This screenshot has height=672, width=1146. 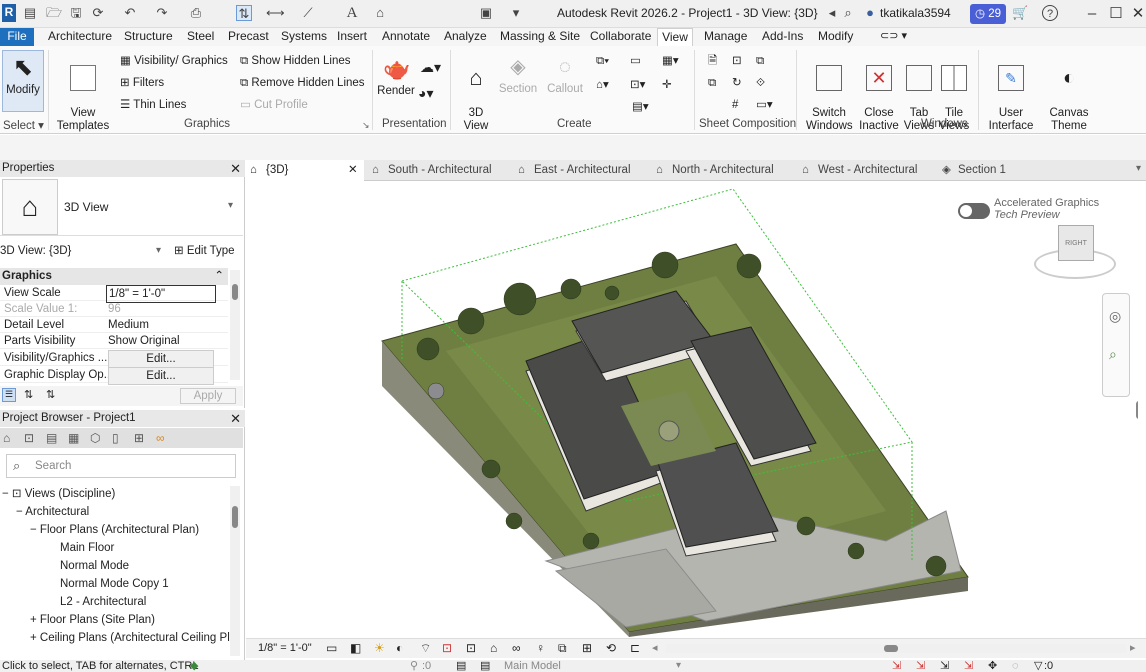 I want to click on tab-structure: Structure, so click(x=148, y=37).